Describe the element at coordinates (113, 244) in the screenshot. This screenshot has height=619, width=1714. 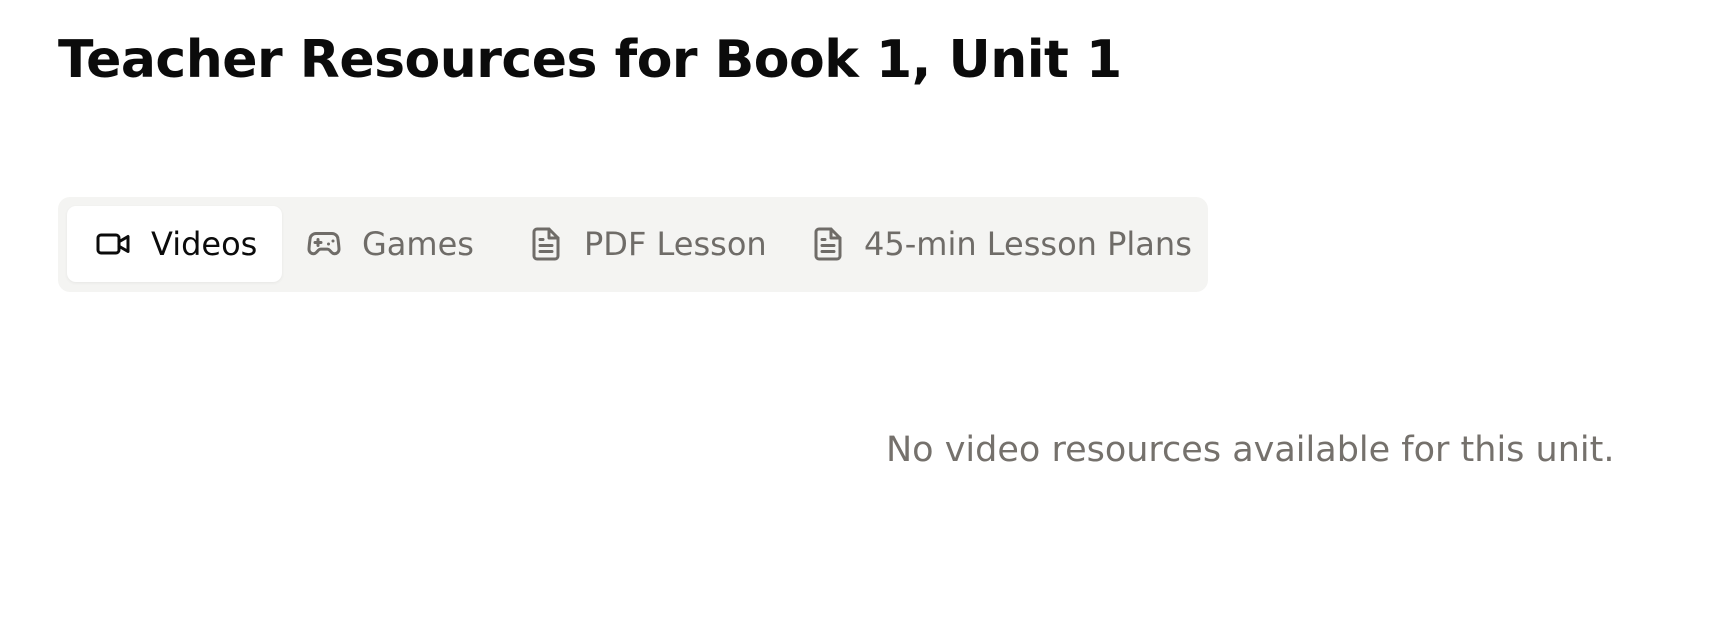
I see `video-camera-icon` at that location.